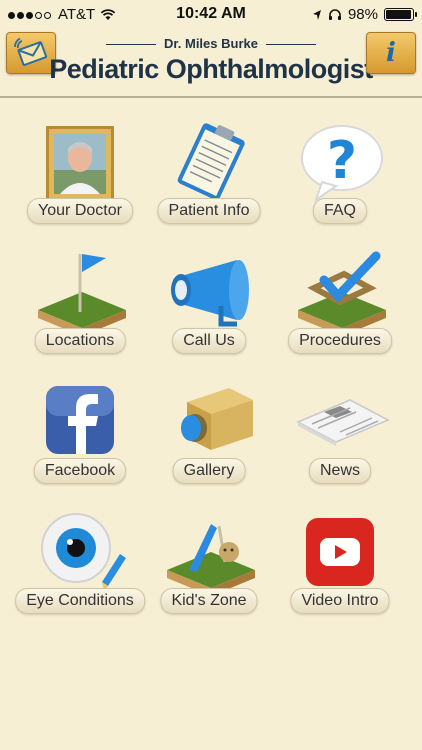 This screenshot has height=750, width=422. Describe the element at coordinates (209, 341) in the screenshot. I see `menu-label: Call Us` at that location.